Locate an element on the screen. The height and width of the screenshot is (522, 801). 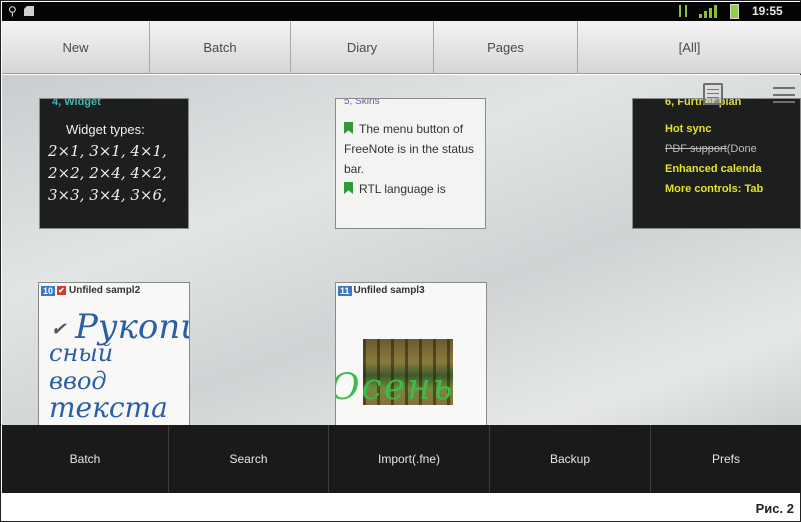
tab-all: [All] is located at coordinates (689, 47).